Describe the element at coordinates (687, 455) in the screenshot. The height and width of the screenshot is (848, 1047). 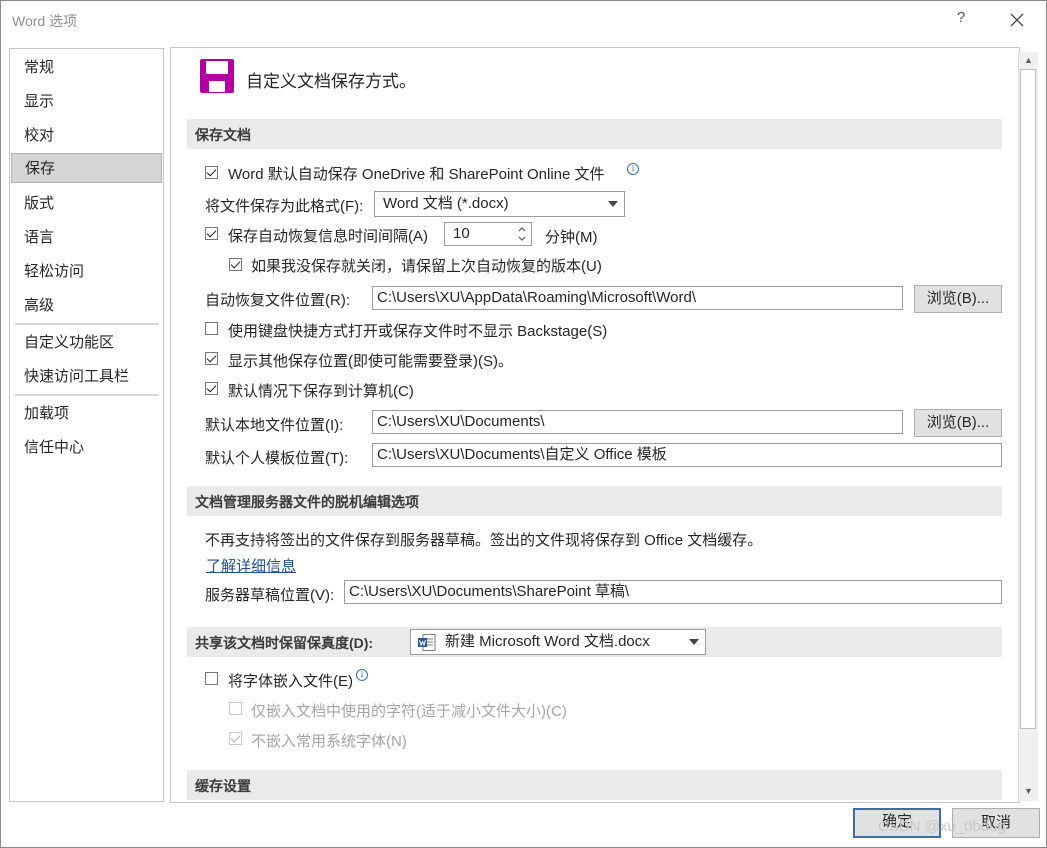
I see `template-location-field: C:\Users\XU\Documents\自定义 Office 模板` at that location.